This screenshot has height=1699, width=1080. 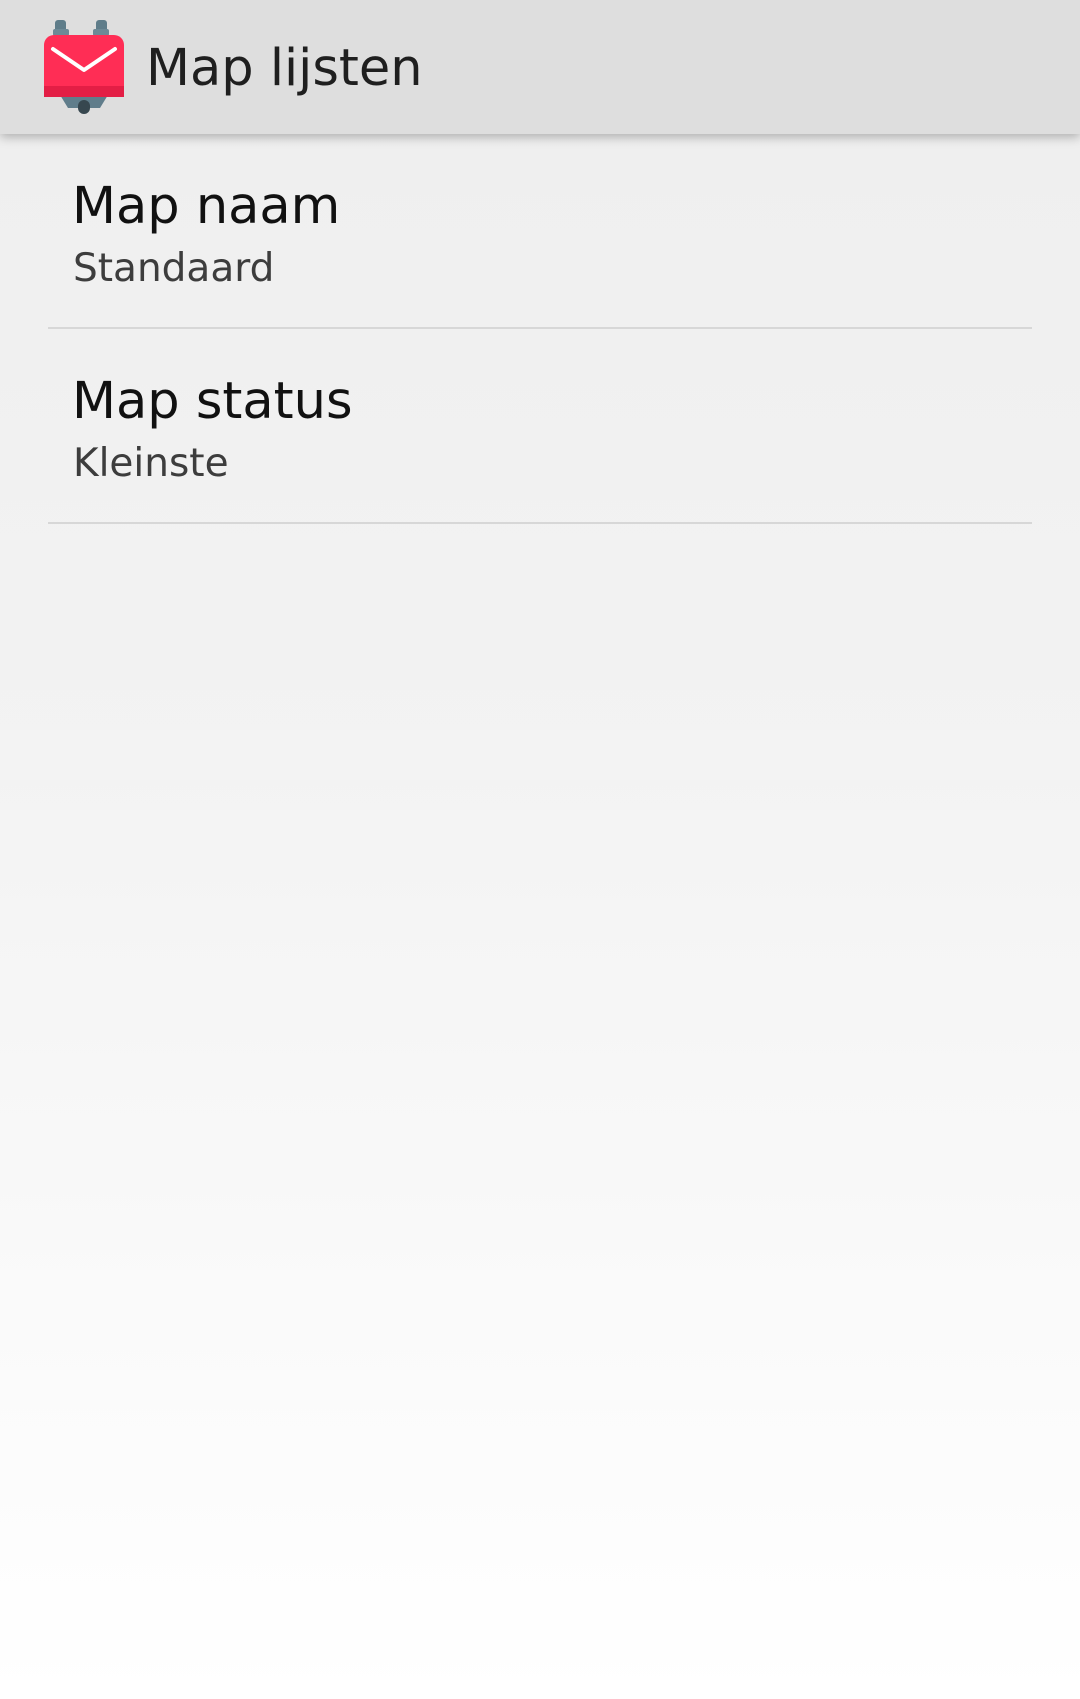 What do you see at coordinates (284, 68) in the screenshot?
I see `app-bar-title: Map lijsten` at bounding box center [284, 68].